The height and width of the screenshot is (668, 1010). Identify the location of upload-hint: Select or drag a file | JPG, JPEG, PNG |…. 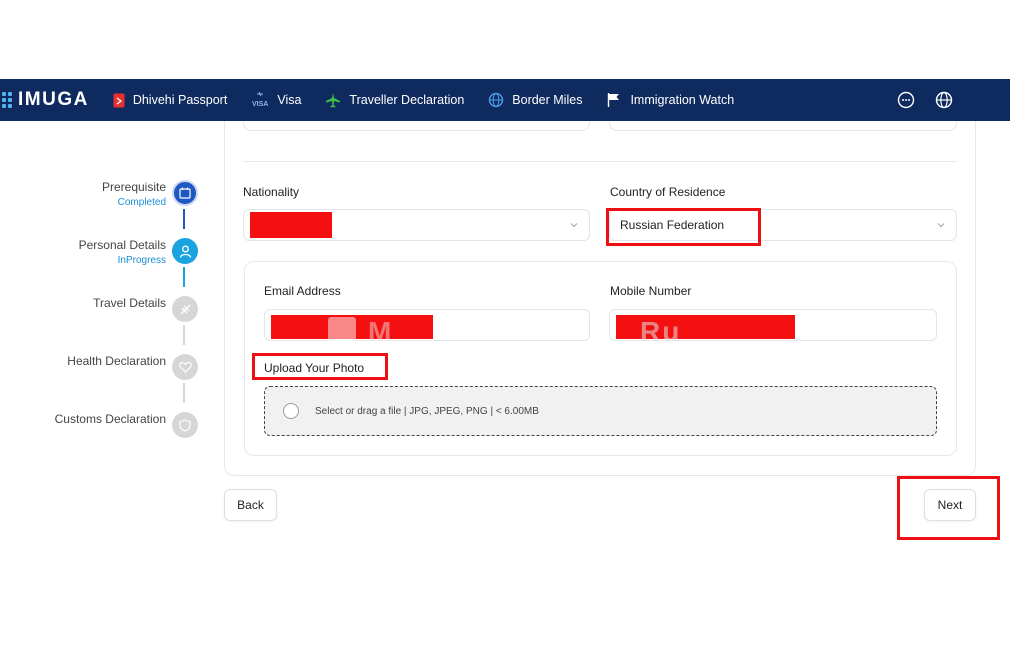
(427, 411).